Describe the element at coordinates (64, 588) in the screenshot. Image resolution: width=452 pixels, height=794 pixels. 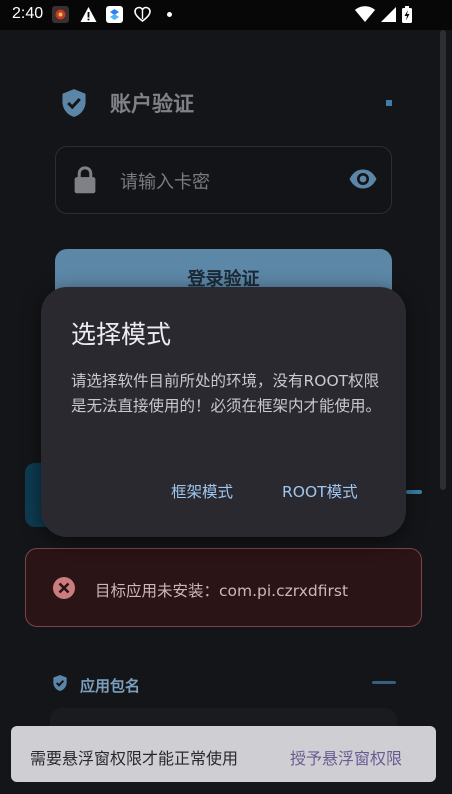
I see `close-circle-icon` at that location.